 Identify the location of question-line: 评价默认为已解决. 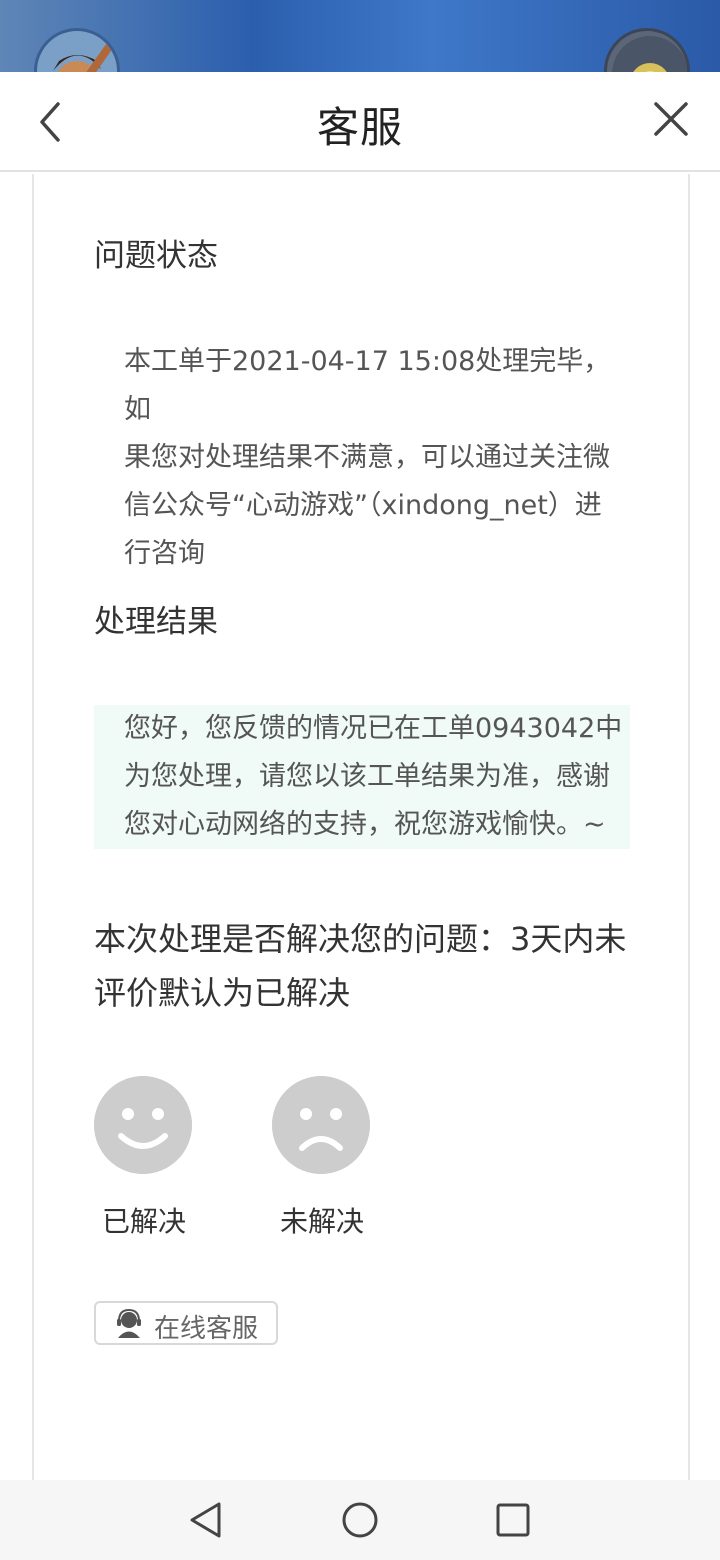
(222, 993).